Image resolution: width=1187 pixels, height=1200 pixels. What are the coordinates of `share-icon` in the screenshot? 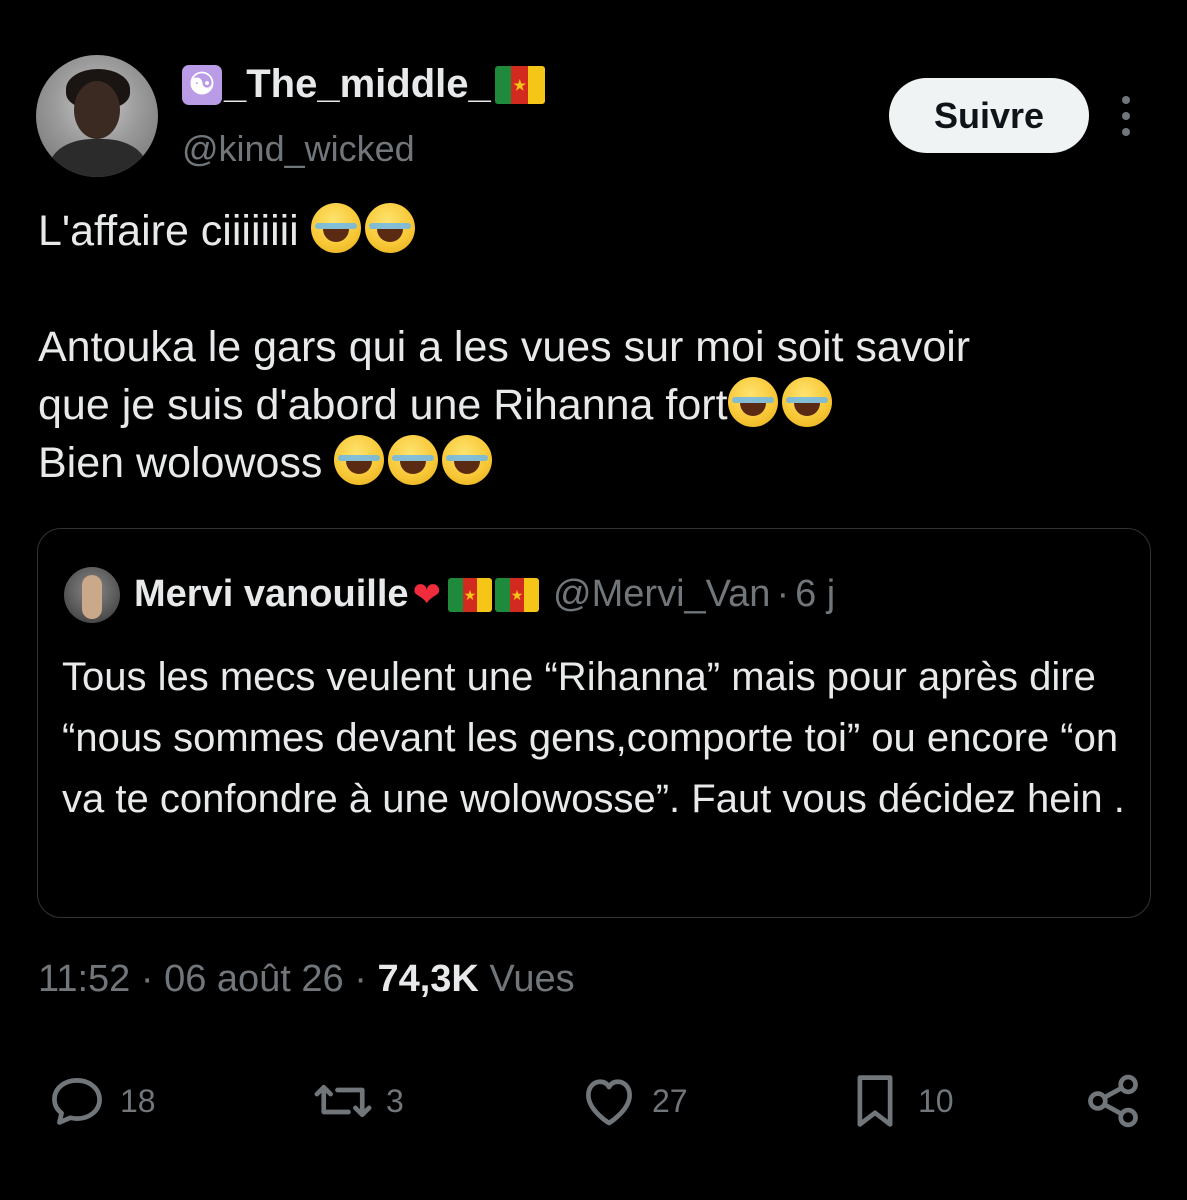 It's located at (1113, 1101).